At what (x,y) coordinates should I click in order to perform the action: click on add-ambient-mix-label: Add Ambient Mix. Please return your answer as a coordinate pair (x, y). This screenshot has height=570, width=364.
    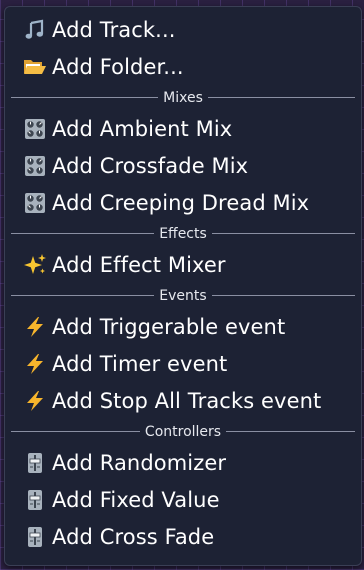
    Looking at the image, I should click on (142, 128).